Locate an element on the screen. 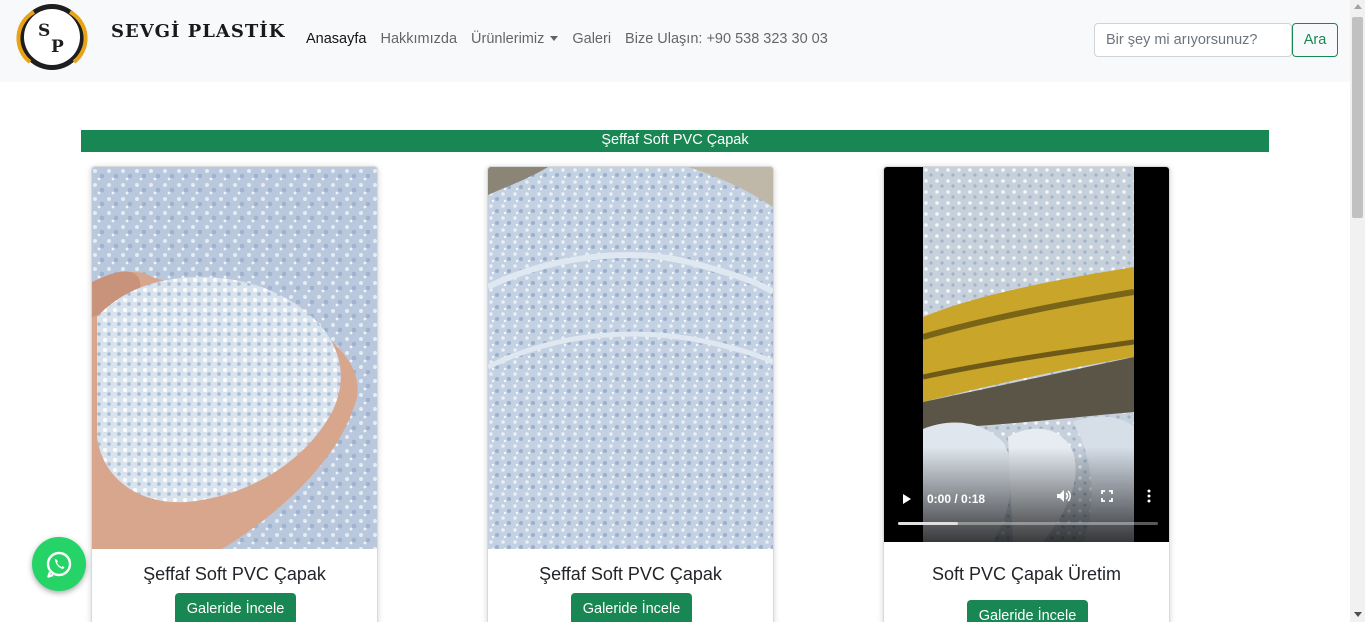 The image size is (1365, 622). whatsapp-icon is located at coordinates (59, 564).